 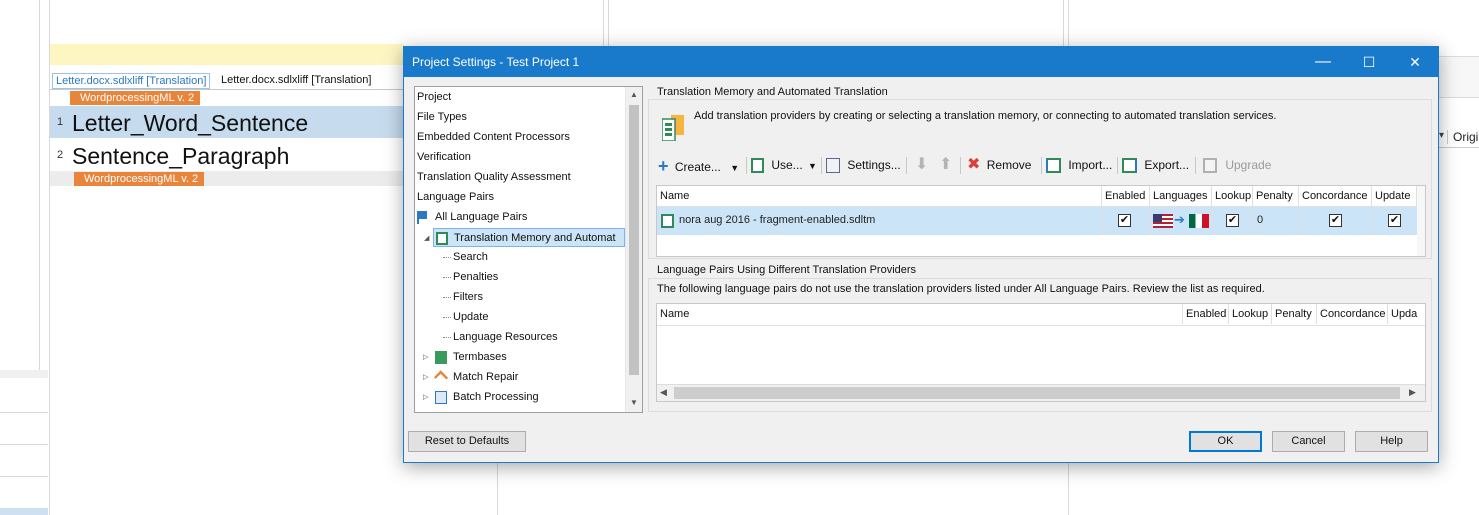 What do you see at coordinates (1260, 220) in the screenshot?
I see `penalty-value: 0` at bounding box center [1260, 220].